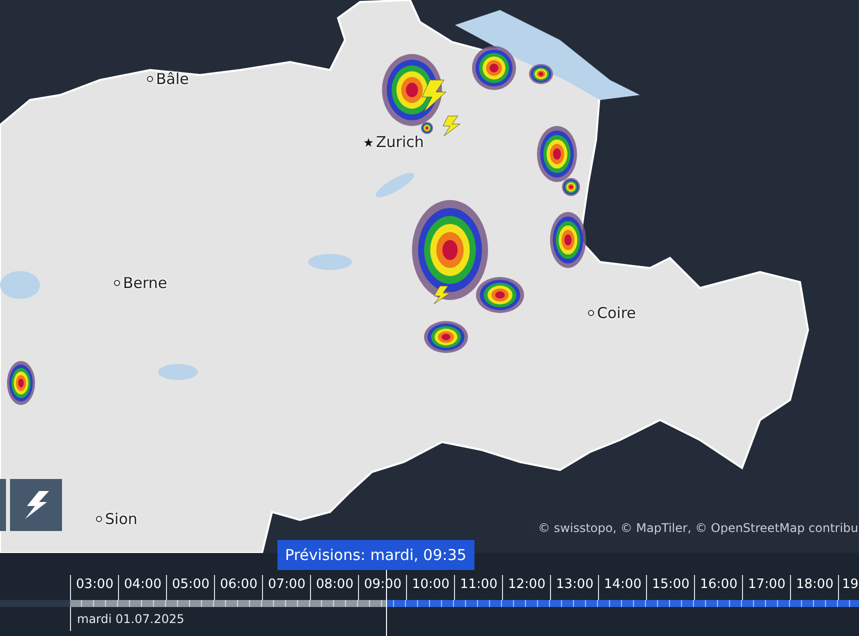 This screenshot has width=859, height=636. I want to click on hour-label: 15:00, so click(668, 583).